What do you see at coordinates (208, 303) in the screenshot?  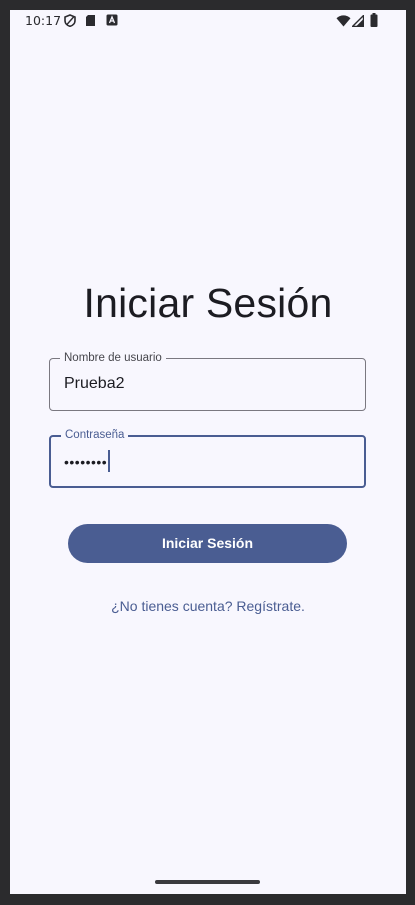 I see `page-title: Iniciar Sesión` at bounding box center [208, 303].